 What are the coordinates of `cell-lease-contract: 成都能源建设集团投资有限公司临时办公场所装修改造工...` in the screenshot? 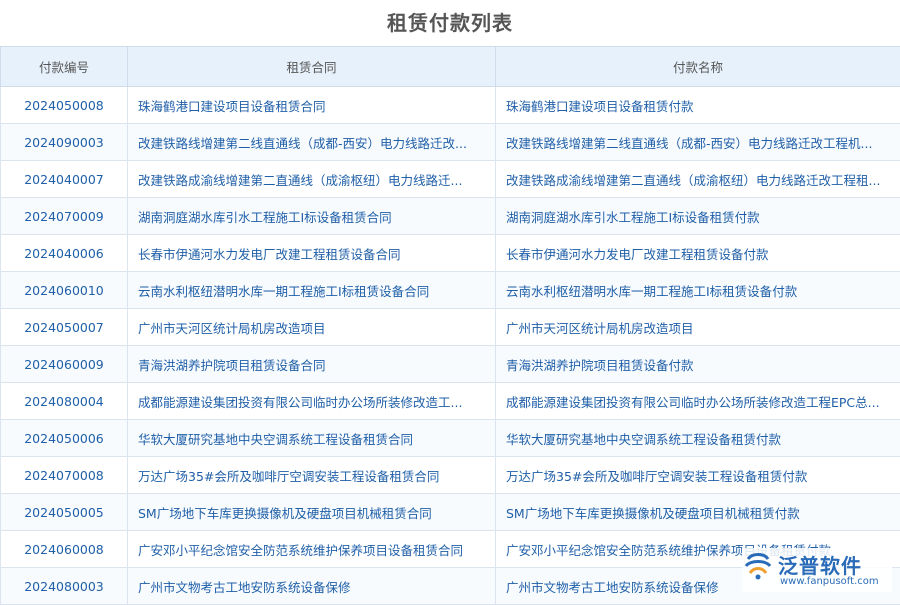 It's located at (312, 401).